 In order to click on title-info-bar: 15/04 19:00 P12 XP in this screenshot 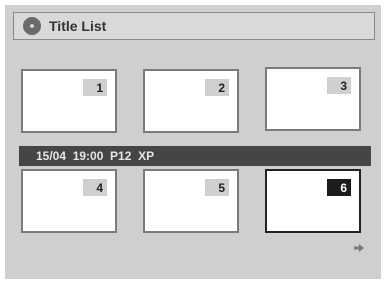, I will do `click(195, 156)`.